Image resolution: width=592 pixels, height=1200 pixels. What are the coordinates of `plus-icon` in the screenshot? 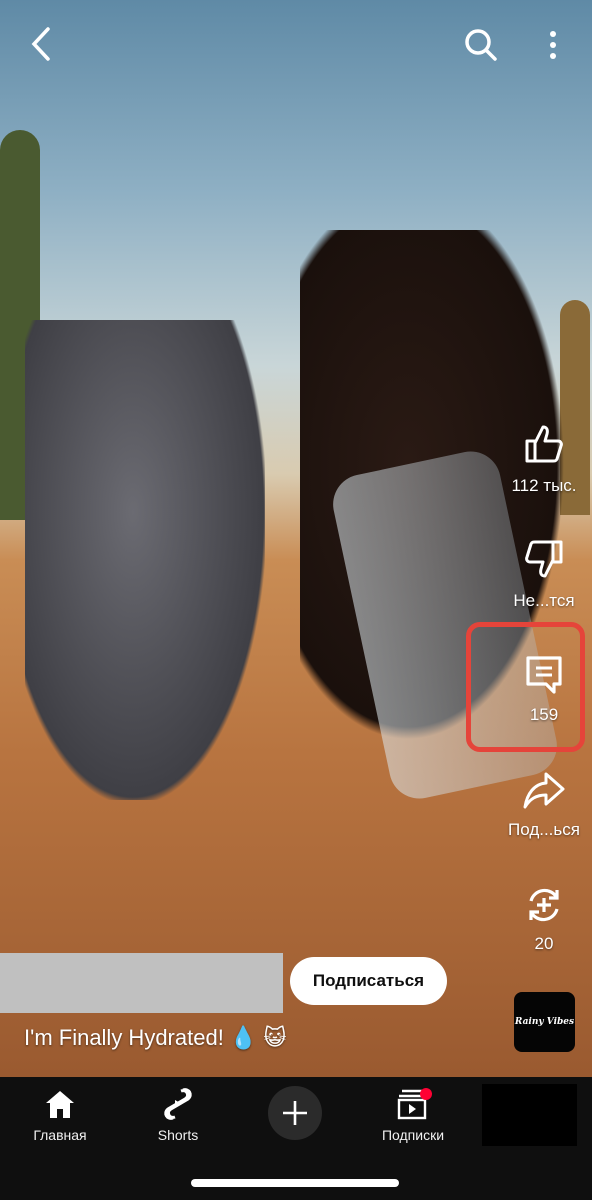 It's located at (295, 1113).